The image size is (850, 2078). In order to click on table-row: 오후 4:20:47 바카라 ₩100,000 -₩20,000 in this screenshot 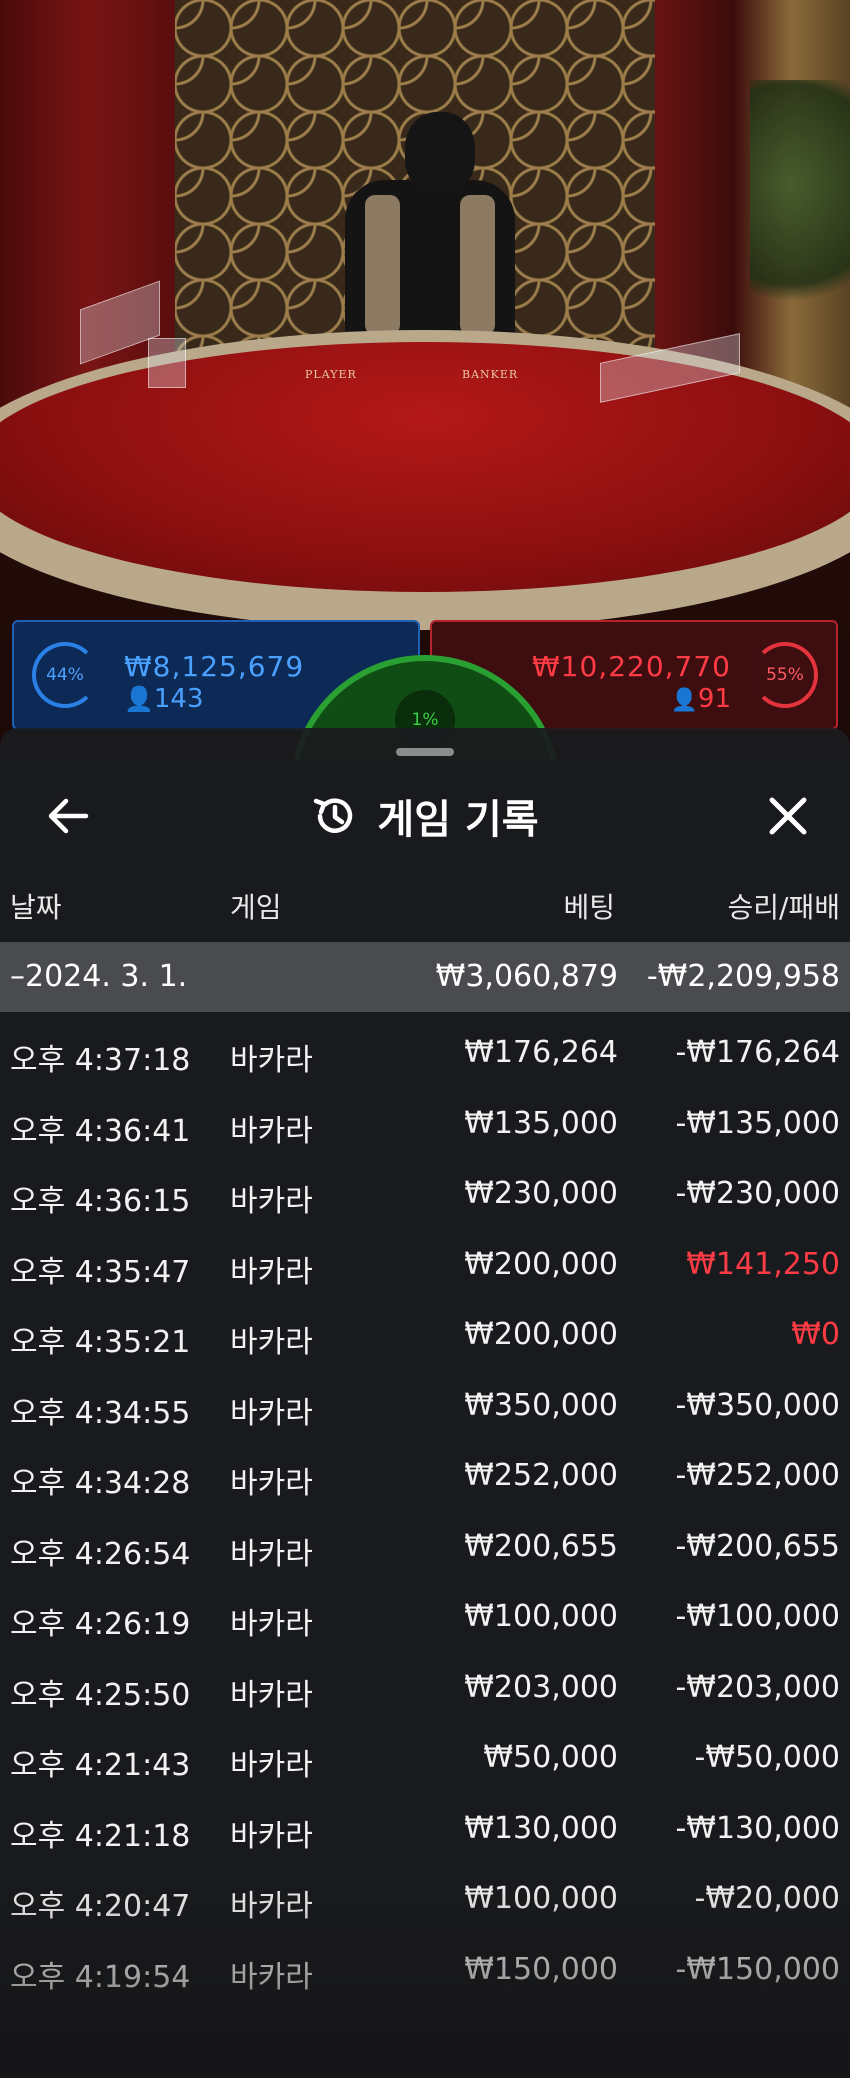, I will do `click(425, 1899)`.